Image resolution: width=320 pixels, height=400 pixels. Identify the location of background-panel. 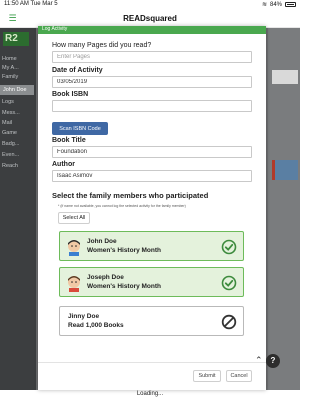
(285, 77).